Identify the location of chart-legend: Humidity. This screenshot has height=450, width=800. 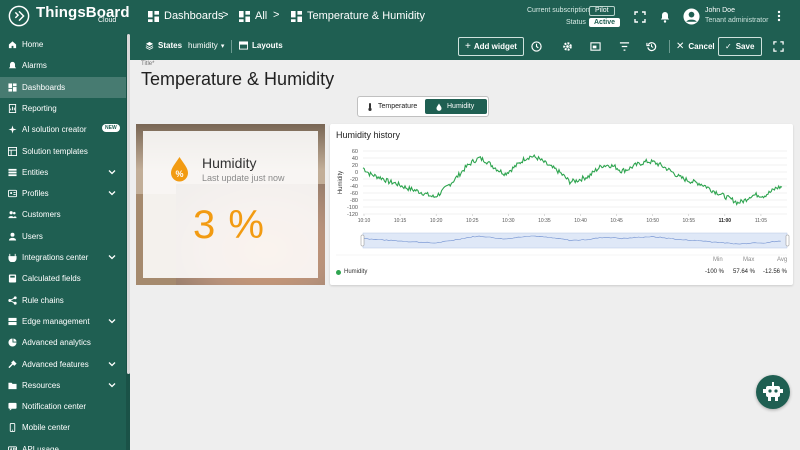
(351, 272).